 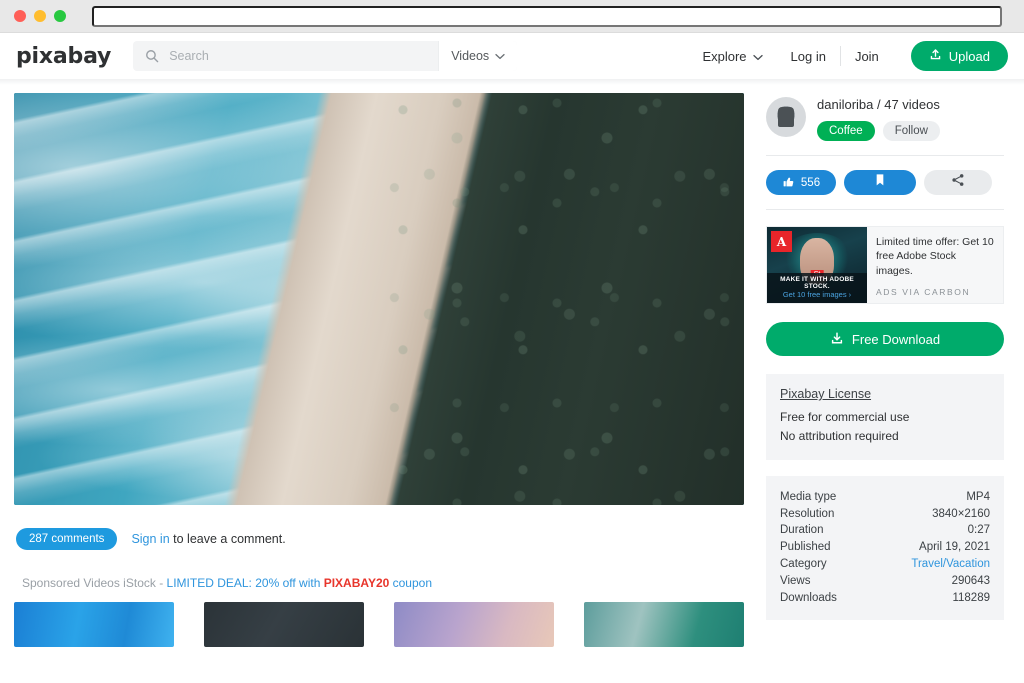 I want to click on ad-caption-primary: MAKE IT WITH ADOBE STOCK., so click(x=817, y=283).